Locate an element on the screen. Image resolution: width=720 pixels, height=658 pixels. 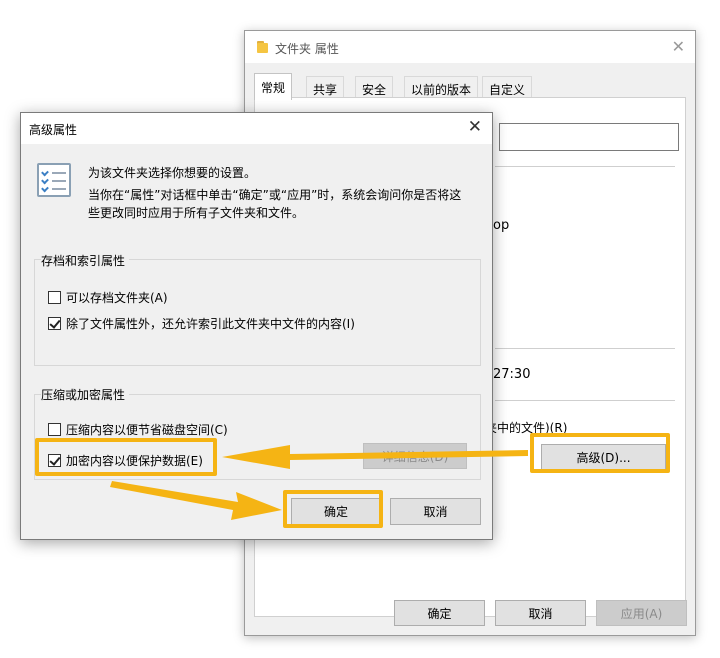
archive-option: 可以存档文件夹(A) is located at coordinates (108, 297).